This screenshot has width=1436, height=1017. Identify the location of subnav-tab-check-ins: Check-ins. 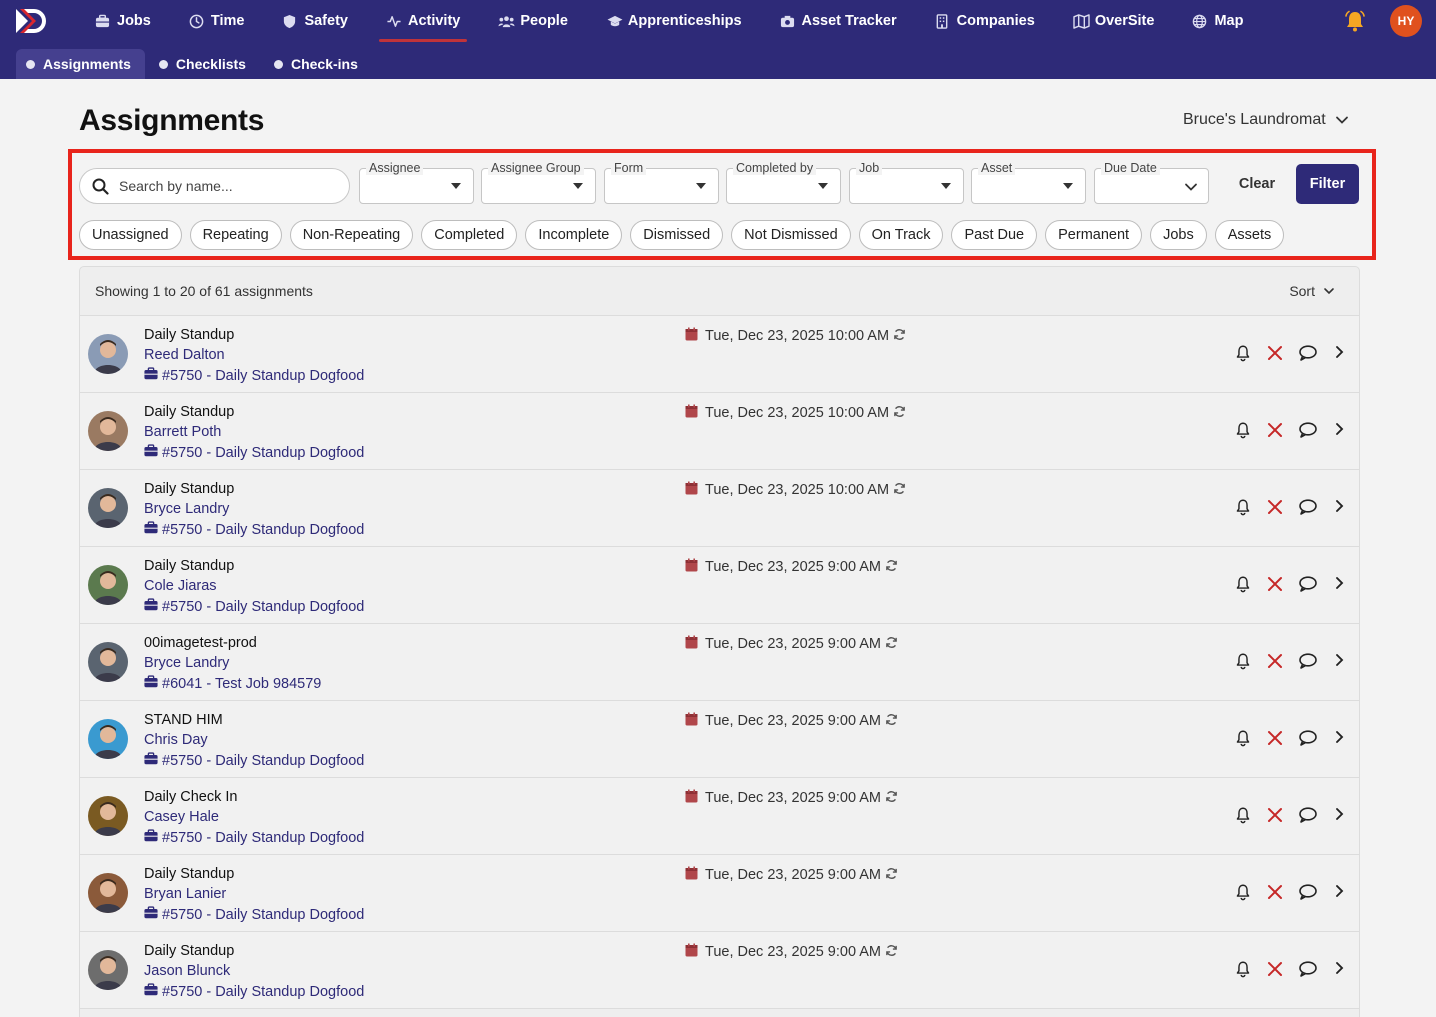
(318, 64).